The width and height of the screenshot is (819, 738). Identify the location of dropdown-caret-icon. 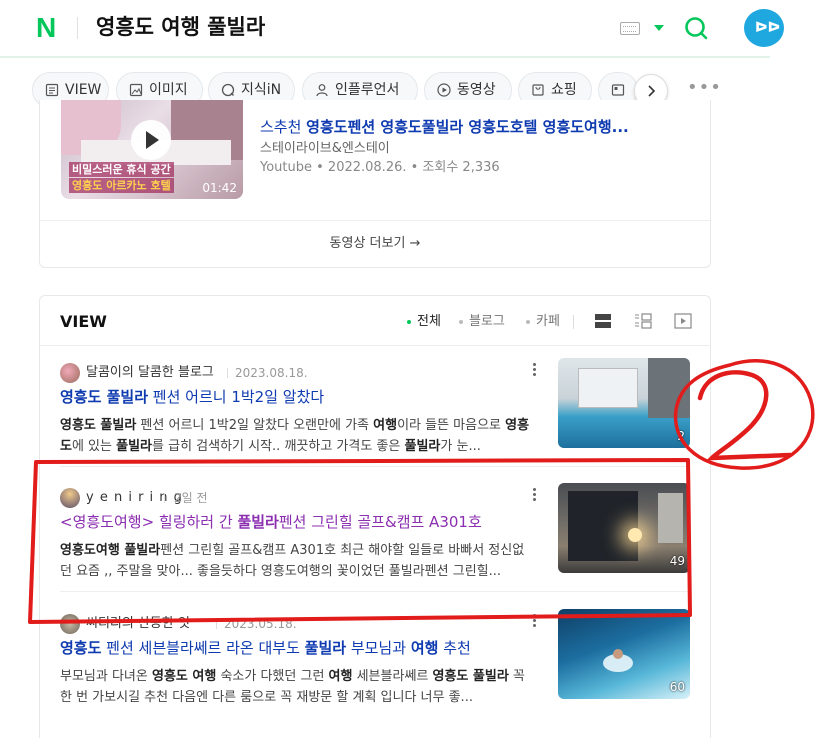
(659, 28).